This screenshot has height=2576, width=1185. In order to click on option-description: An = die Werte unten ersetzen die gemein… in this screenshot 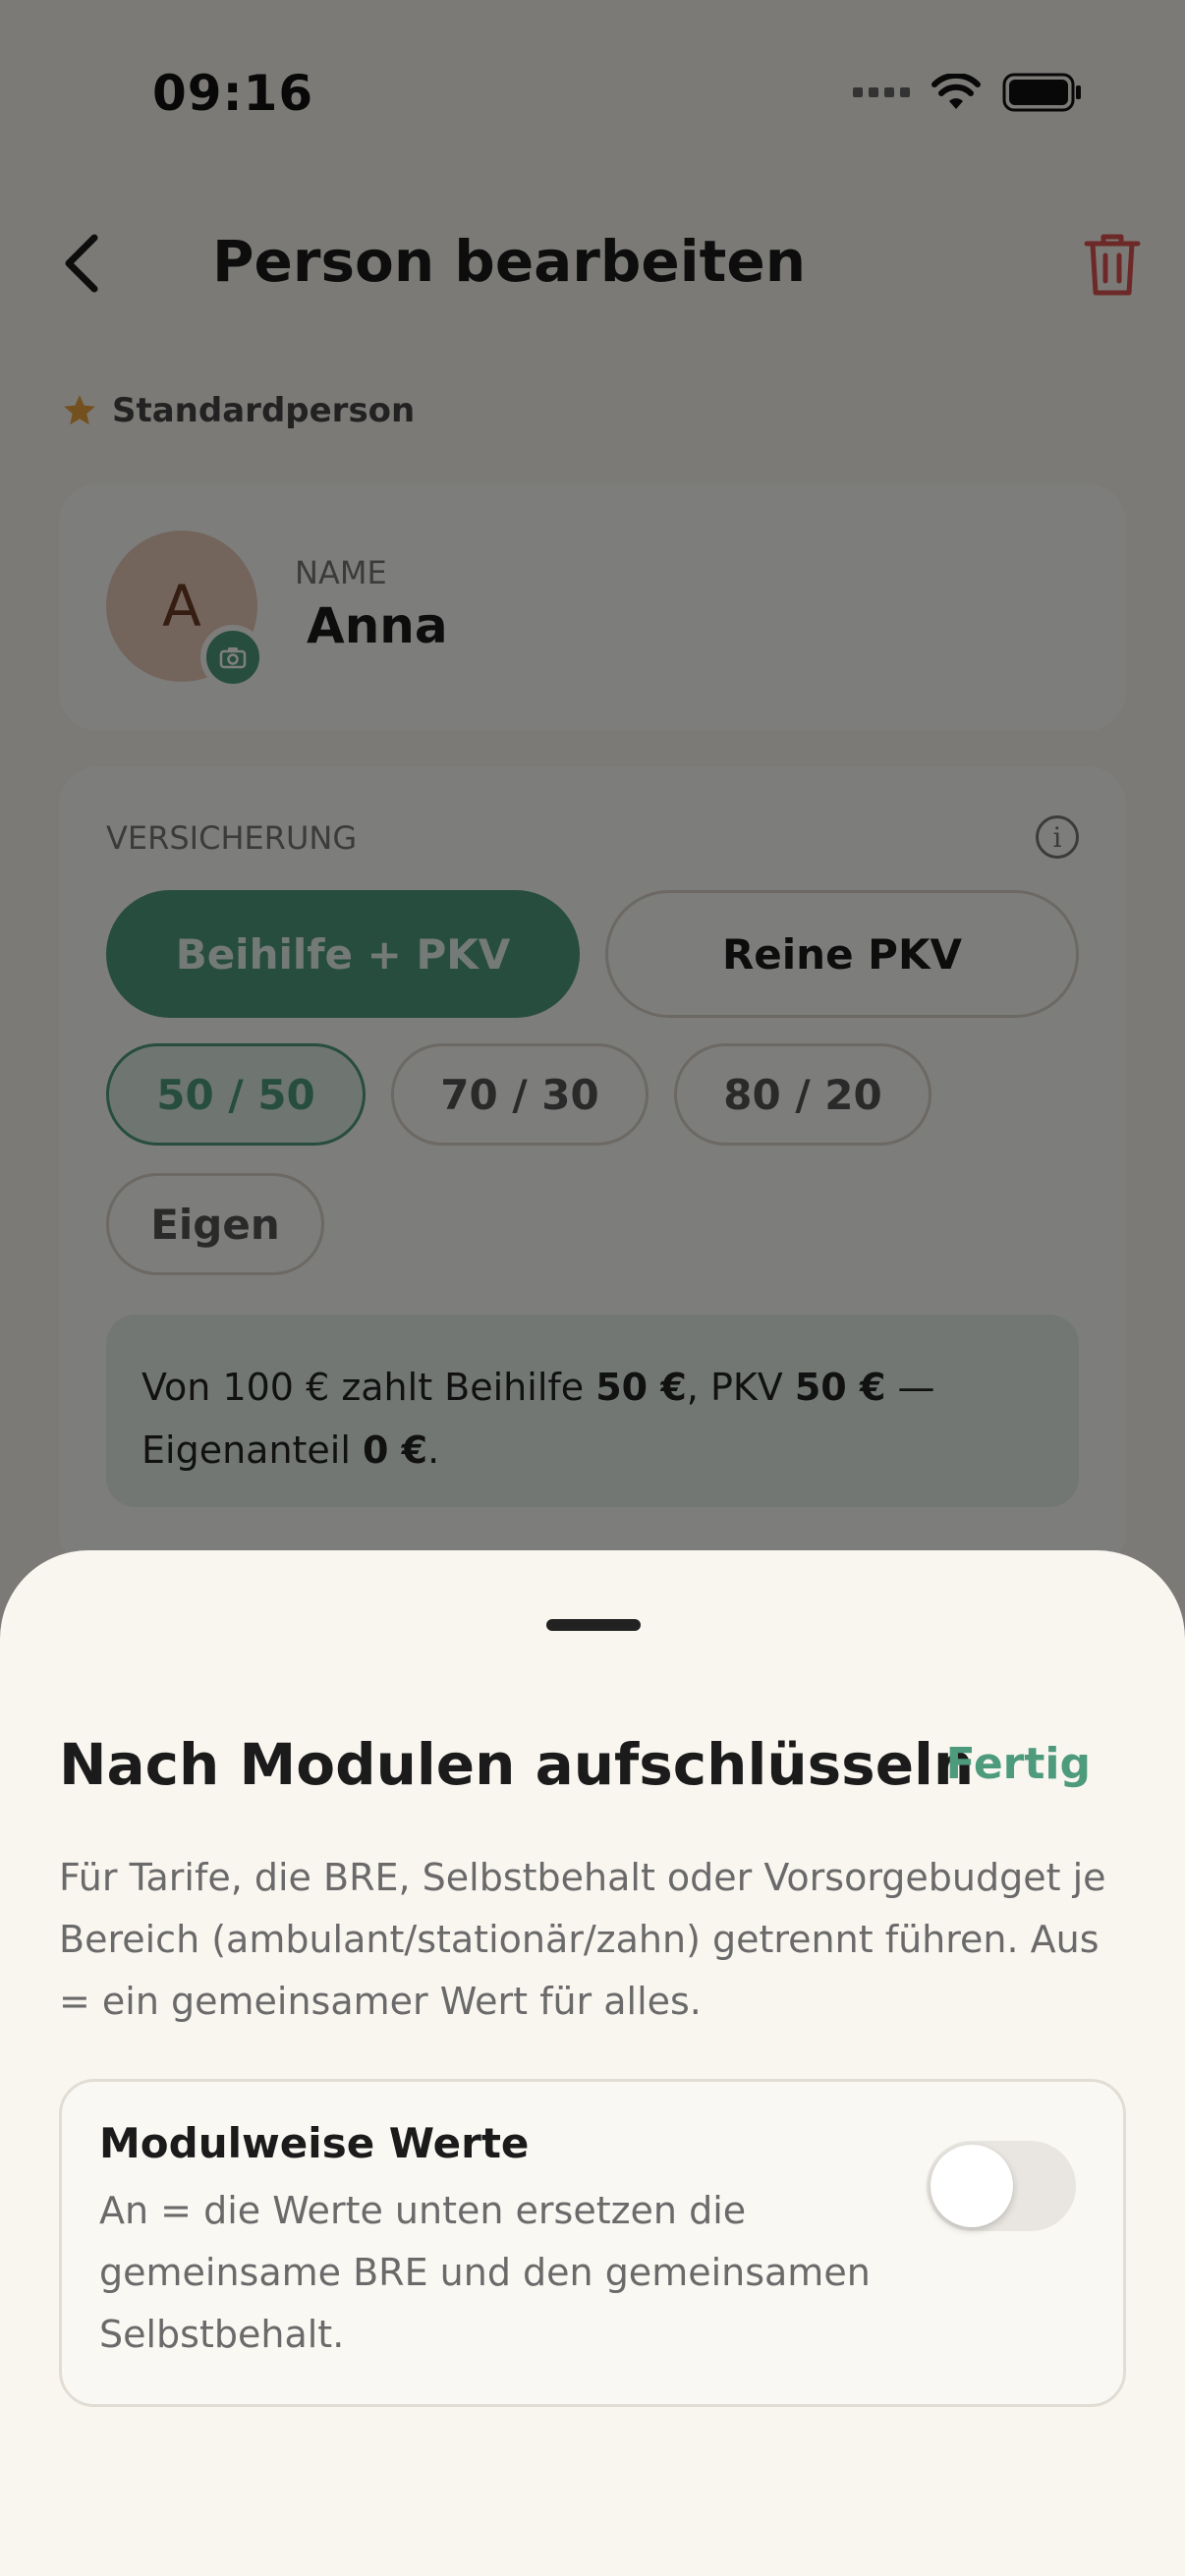, I will do `click(485, 2272)`.